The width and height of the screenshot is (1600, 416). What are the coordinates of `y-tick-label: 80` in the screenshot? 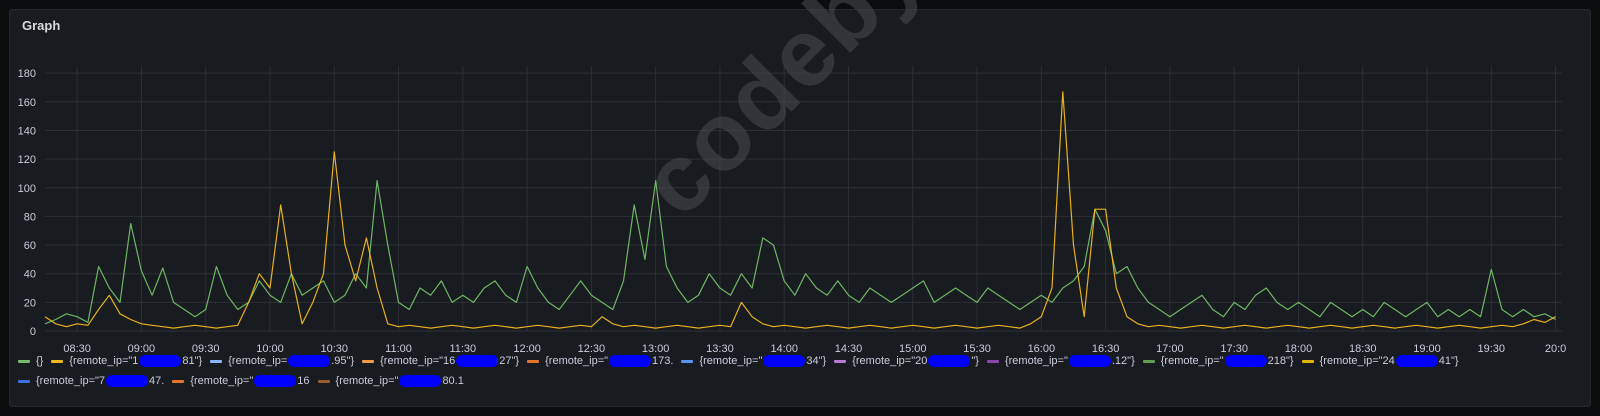 It's located at (30, 217).